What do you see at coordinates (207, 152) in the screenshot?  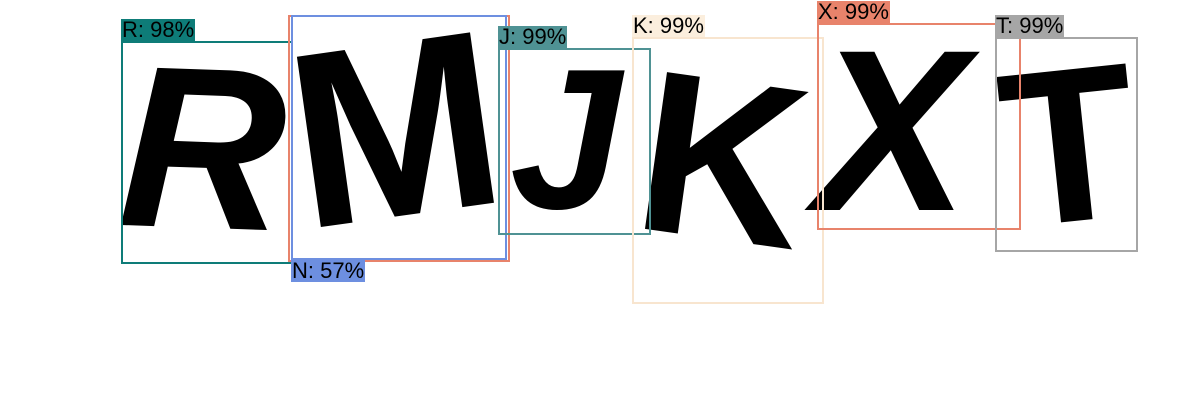 I see `bbox-r` at bounding box center [207, 152].